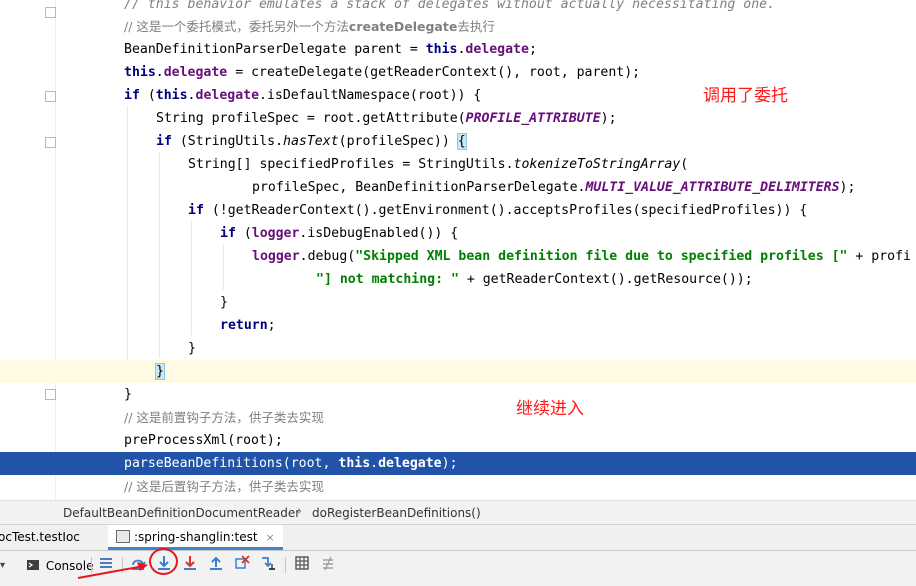 This screenshot has height=586, width=916. What do you see at coordinates (2, 565) in the screenshot?
I see `collapse-arrow-icon: ▾` at bounding box center [2, 565].